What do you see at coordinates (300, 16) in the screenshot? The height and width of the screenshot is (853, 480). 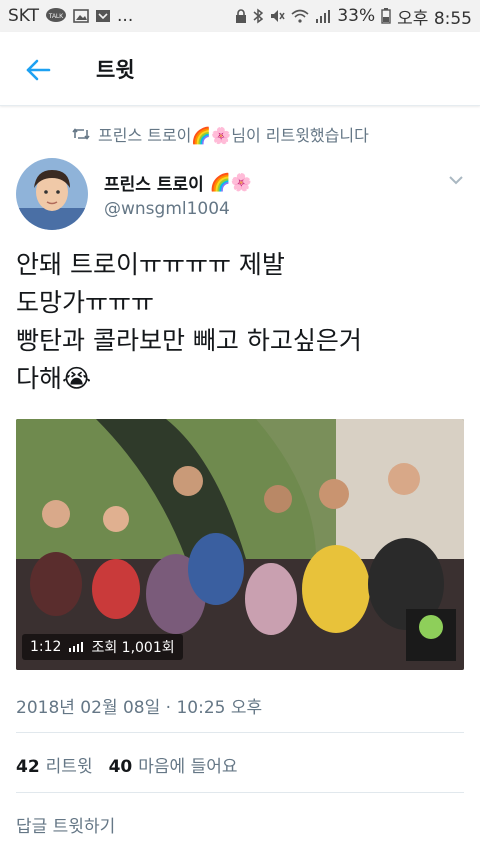 I see `wifi-icon` at bounding box center [300, 16].